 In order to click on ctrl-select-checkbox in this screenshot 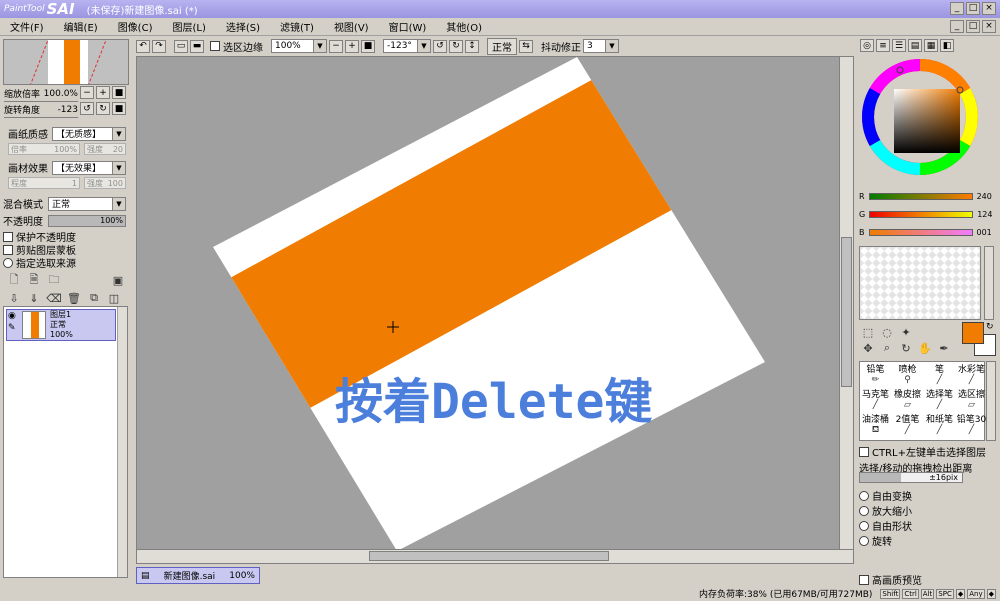, I will do `click(864, 451)`.